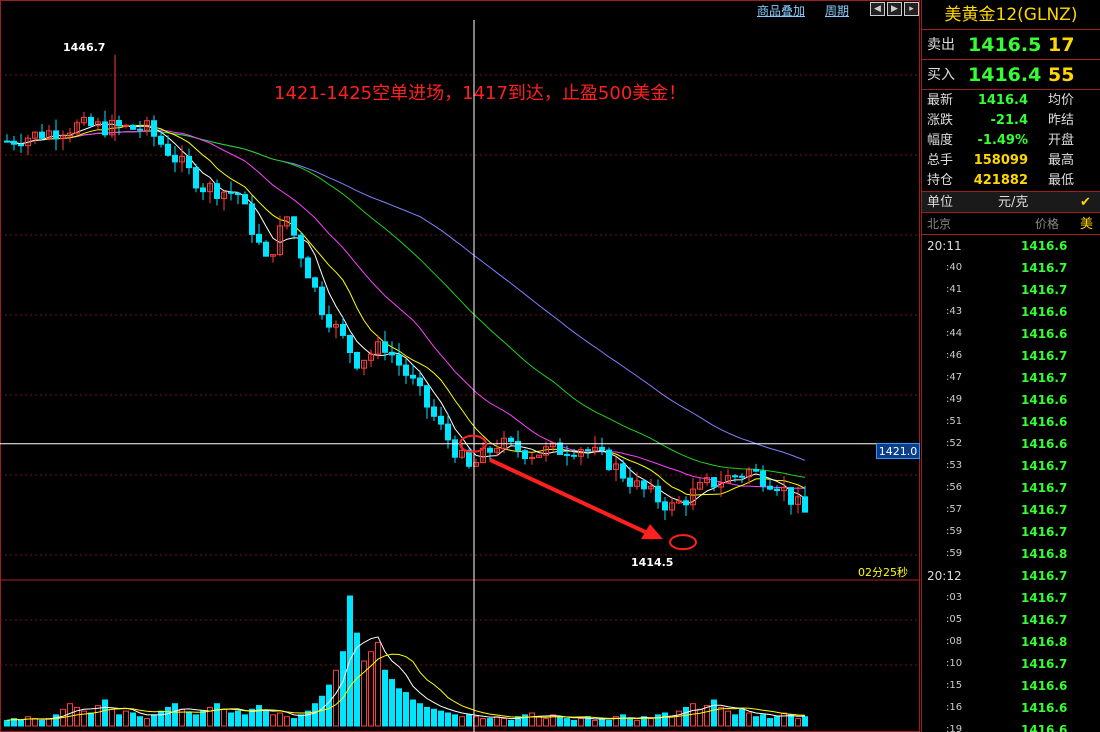  I want to click on tick-time: :51, so click(954, 421).